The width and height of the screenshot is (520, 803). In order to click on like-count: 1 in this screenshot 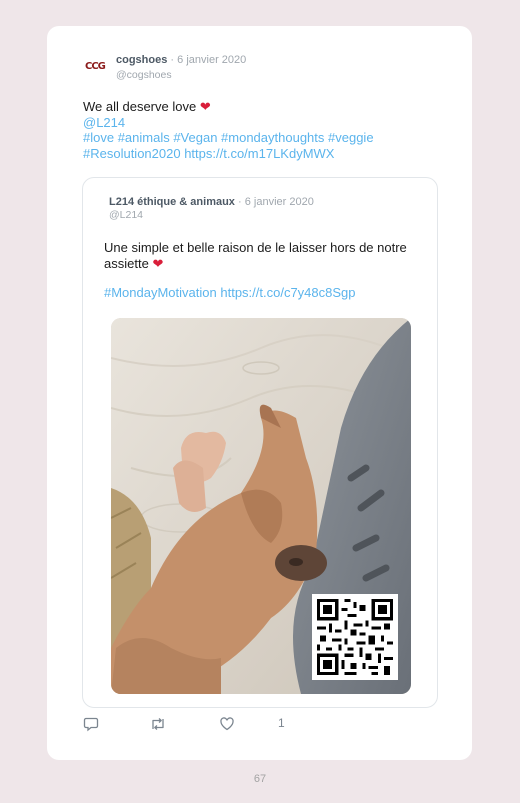, I will do `click(281, 723)`.